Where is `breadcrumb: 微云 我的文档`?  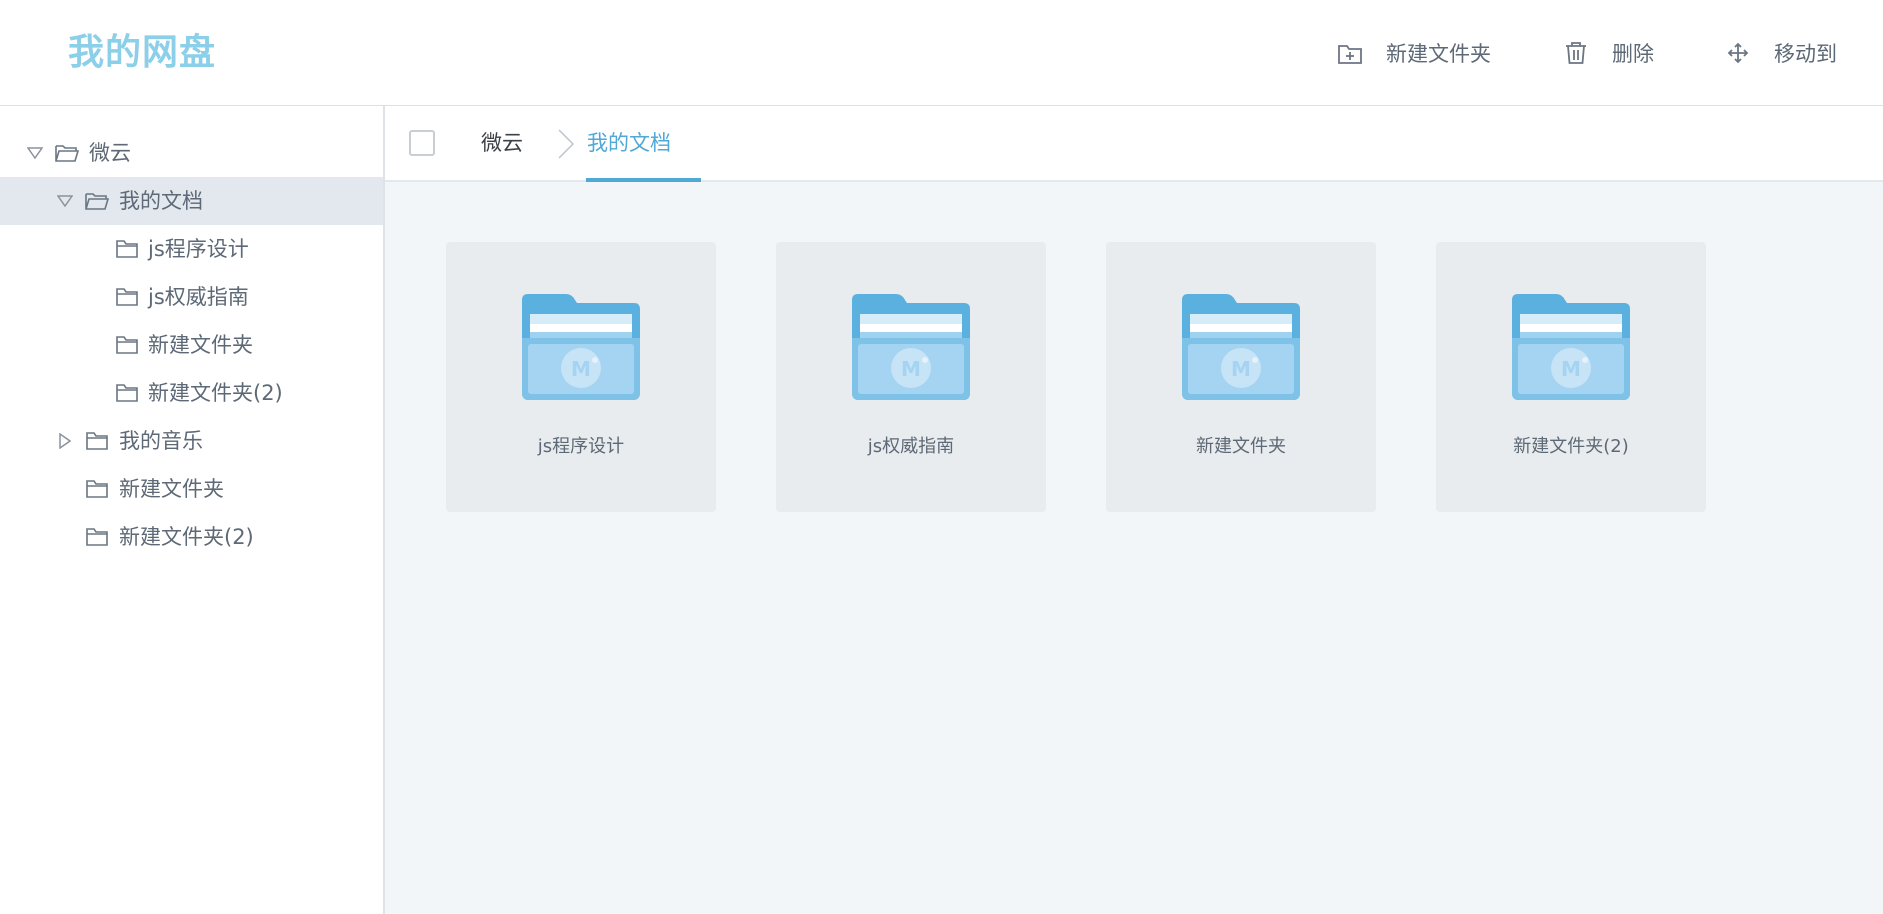 breadcrumb: 微云 我的文档 is located at coordinates (1134, 144).